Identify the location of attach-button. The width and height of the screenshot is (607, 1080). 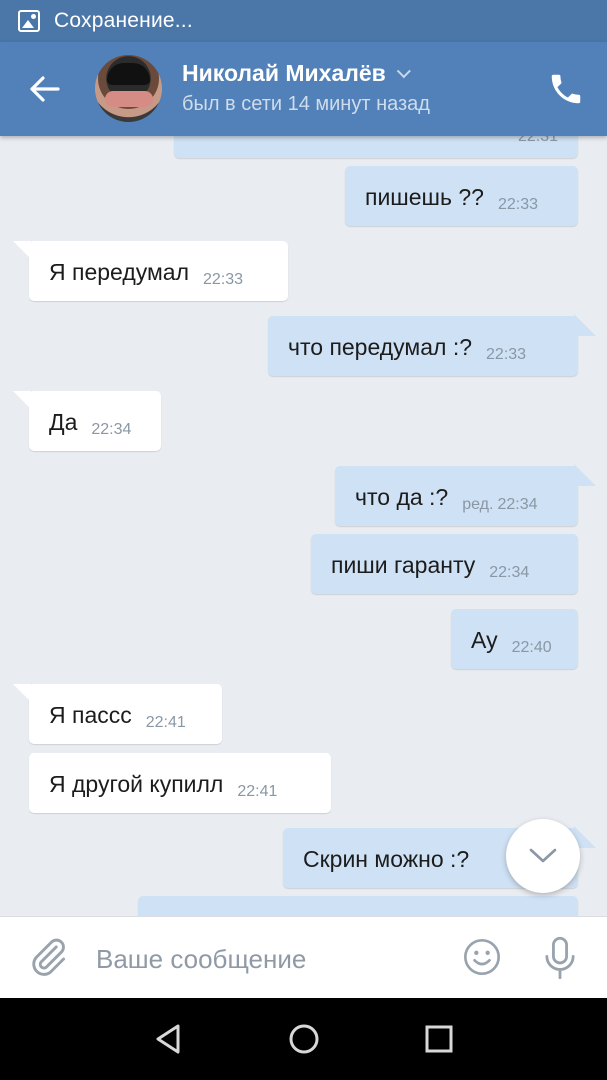
(48, 957).